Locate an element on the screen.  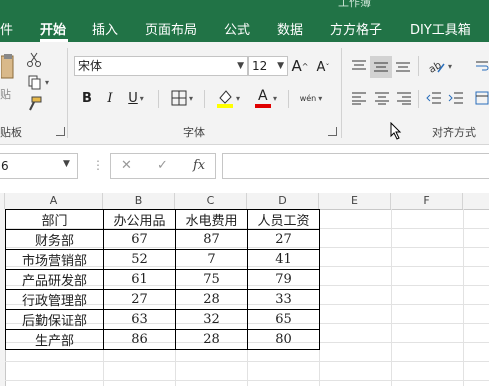
table-cell: 75 is located at coordinates (211, 279).